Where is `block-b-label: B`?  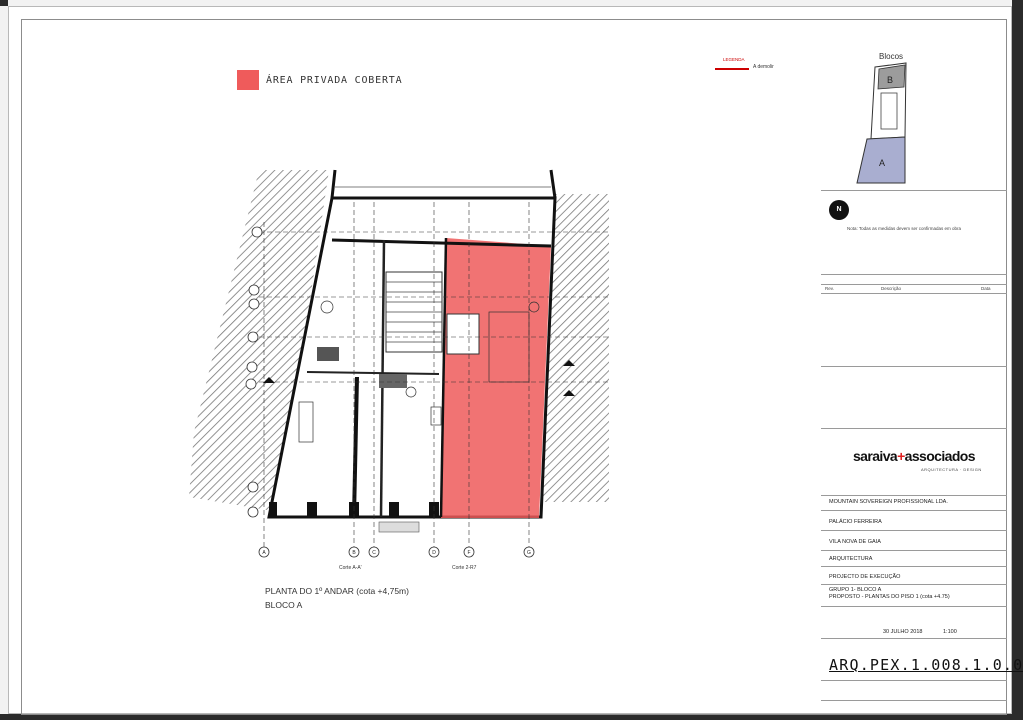
block-b-label: B is located at coordinates (890, 80).